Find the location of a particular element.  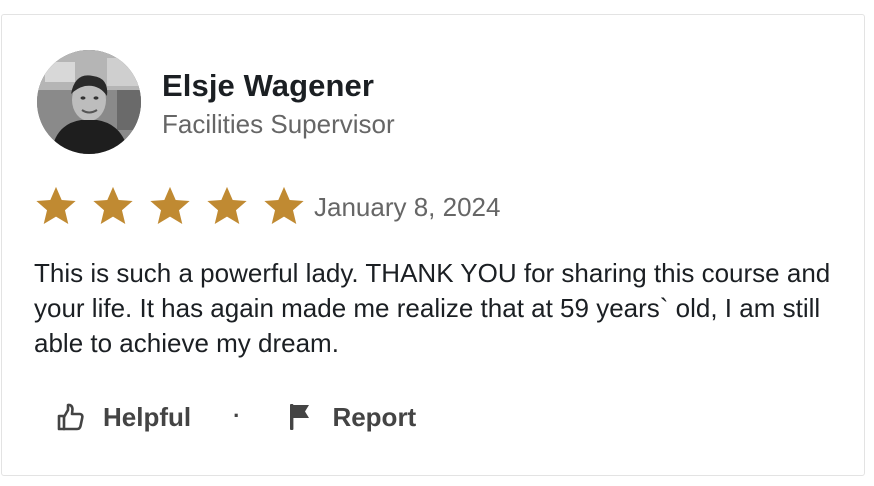

report-label: Report is located at coordinates (374, 416).